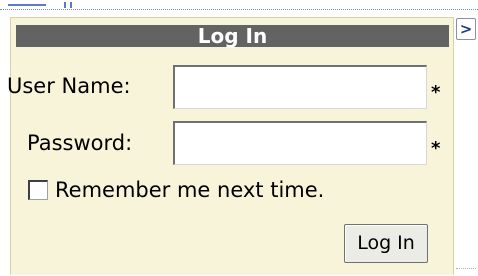 The height and width of the screenshot is (276, 478). Describe the element at coordinates (300, 143) in the screenshot. I see `password-input` at that location.